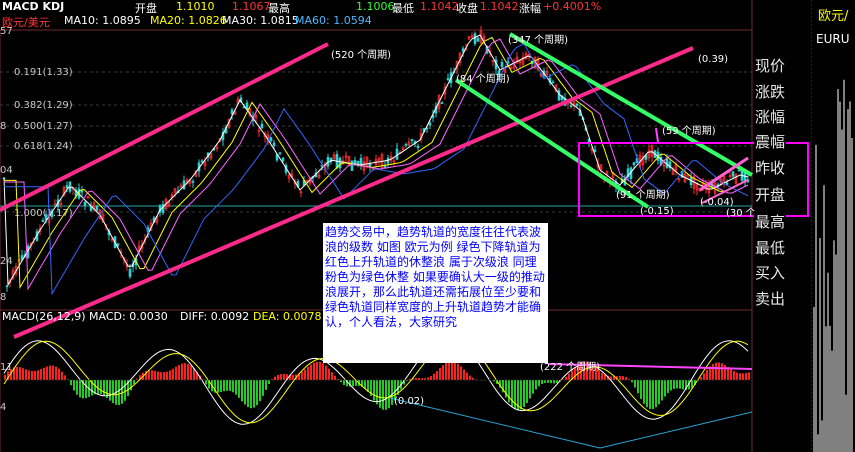 The height and width of the screenshot is (452, 855). I want to click on high-value: 1.1067, so click(251, 6).